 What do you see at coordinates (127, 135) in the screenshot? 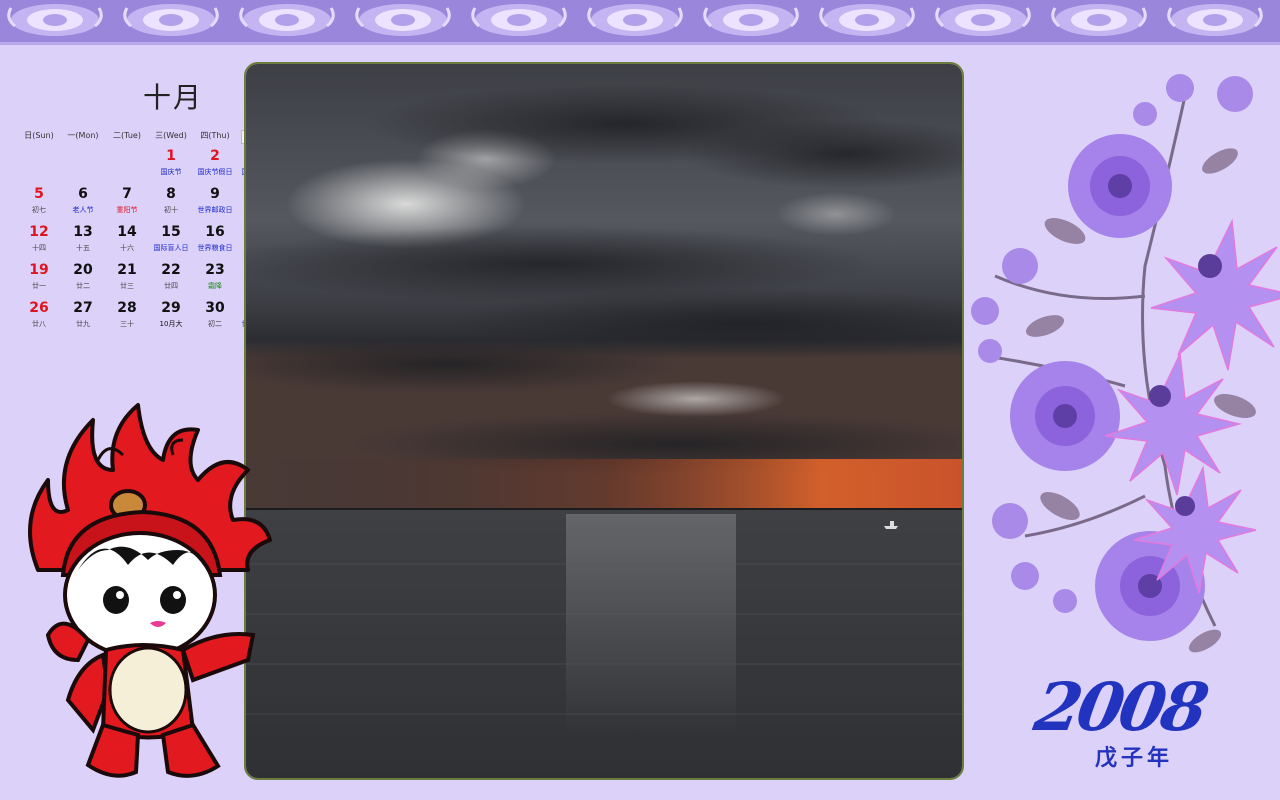
I see `weekday-label: 二(Tue)` at bounding box center [127, 135].